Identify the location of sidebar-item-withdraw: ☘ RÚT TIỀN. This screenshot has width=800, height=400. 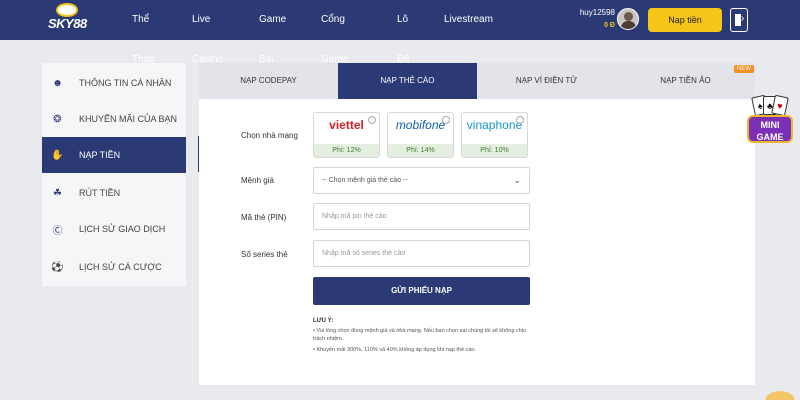
(114, 193).